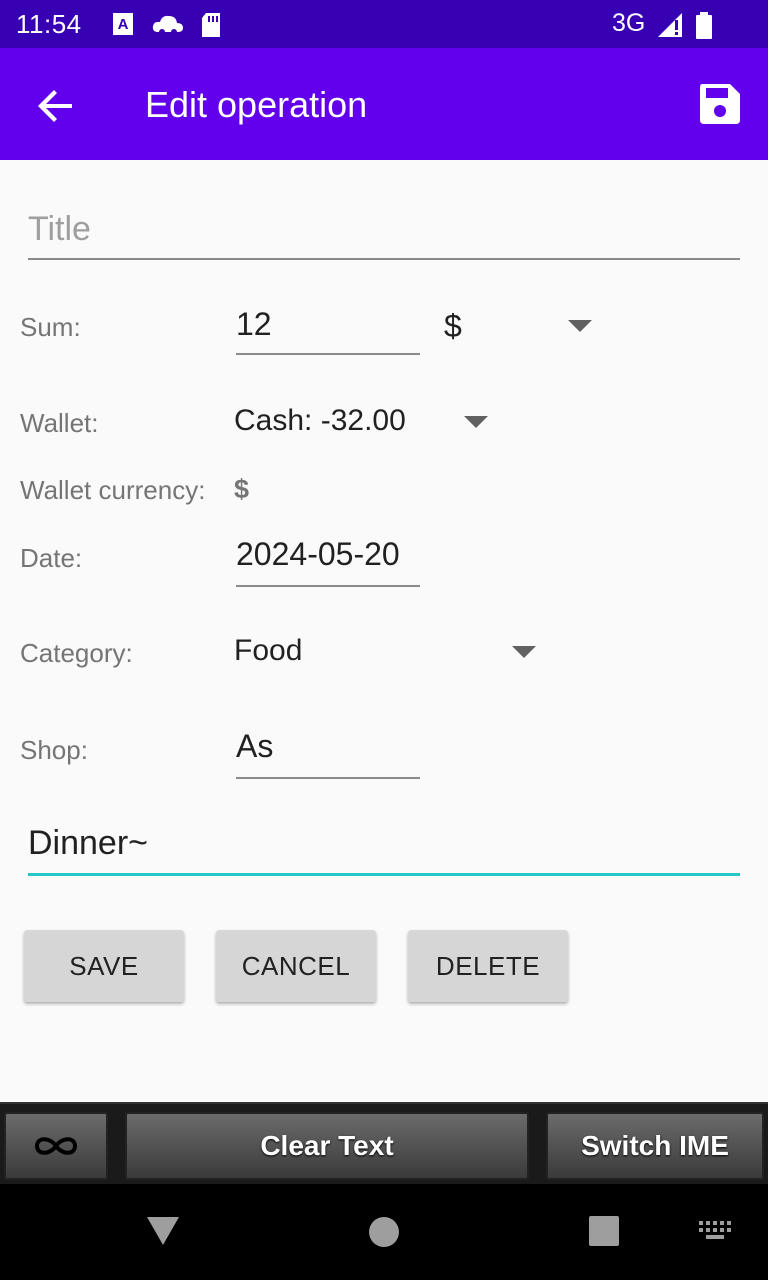 This screenshot has height=1280, width=768. What do you see at coordinates (88, 843) in the screenshot?
I see `note-value: Dinner~` at bounding box center [88, 843].